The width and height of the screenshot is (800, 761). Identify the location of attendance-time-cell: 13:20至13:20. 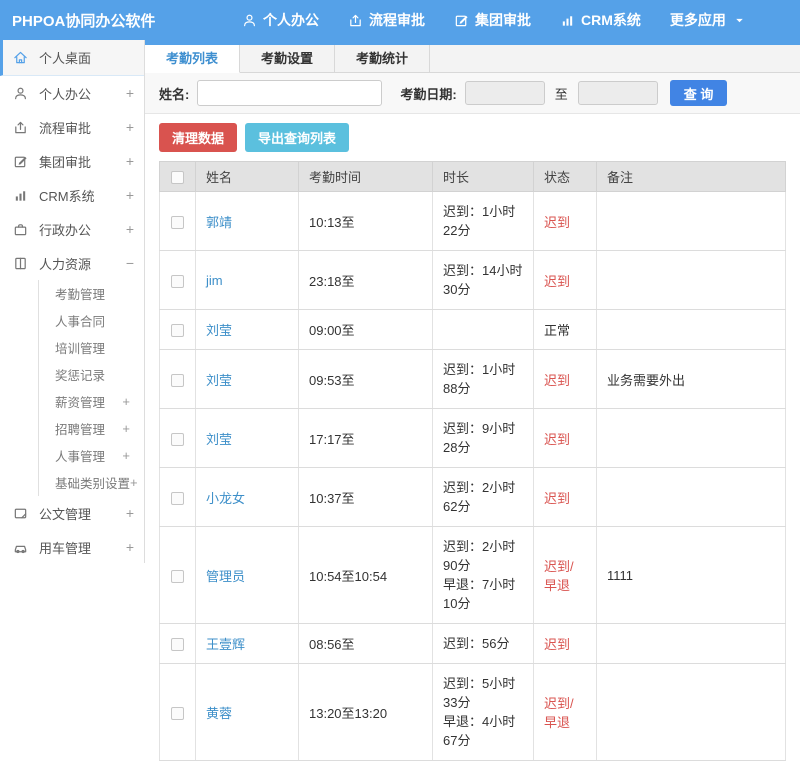
(365, 712).